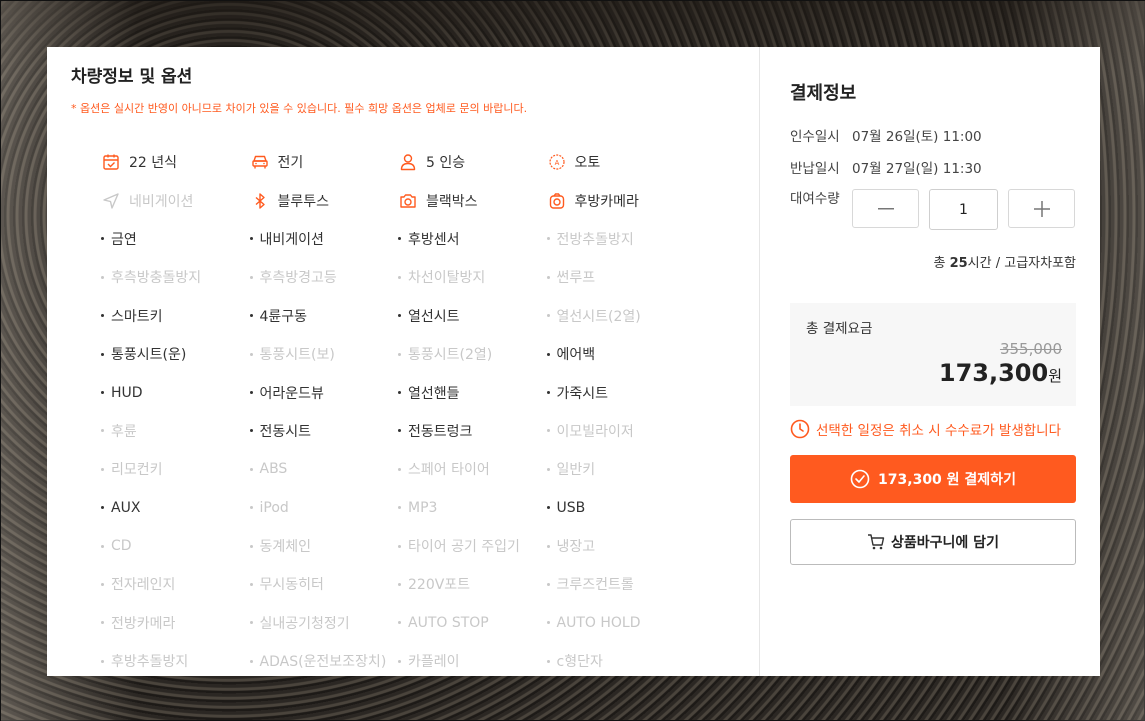 The width and height of the screenshot is (1145, 721). What do you see at coordinates (576, 470) in the screenshot?
I see `option-label: 일반키` at bounding box center [576, 470].